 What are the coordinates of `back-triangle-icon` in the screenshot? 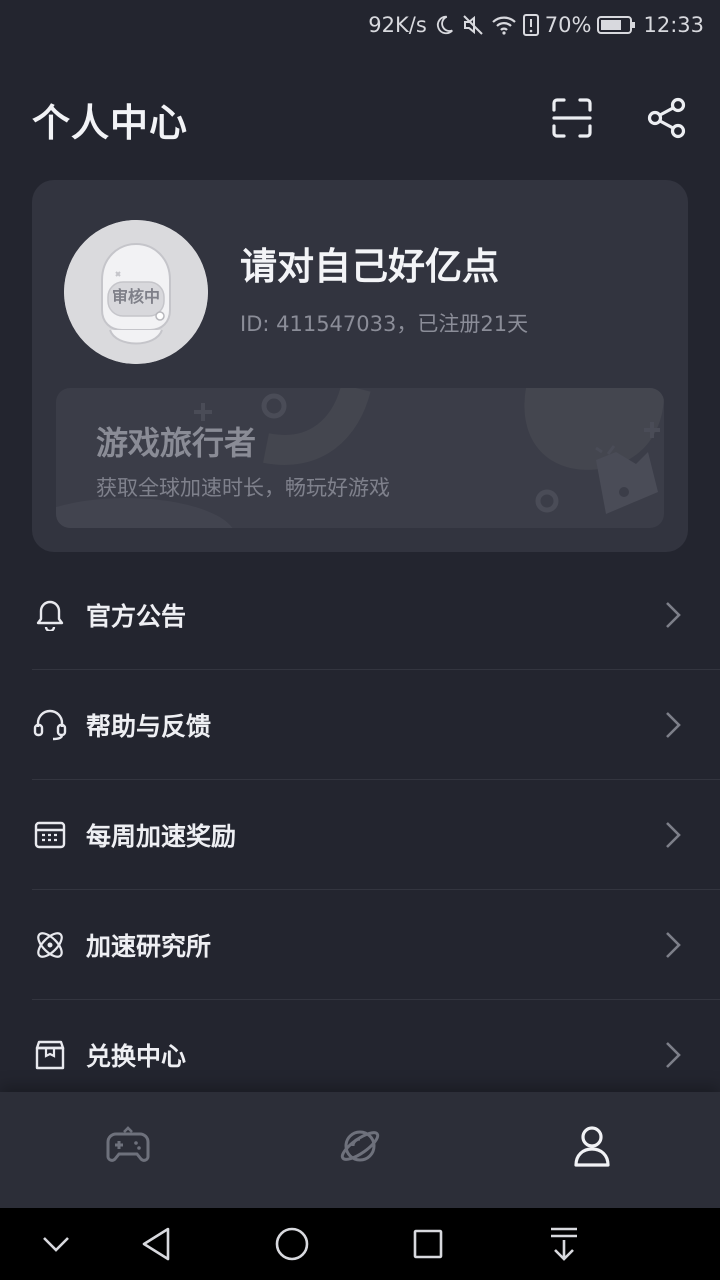 It's located at (156, 1244).